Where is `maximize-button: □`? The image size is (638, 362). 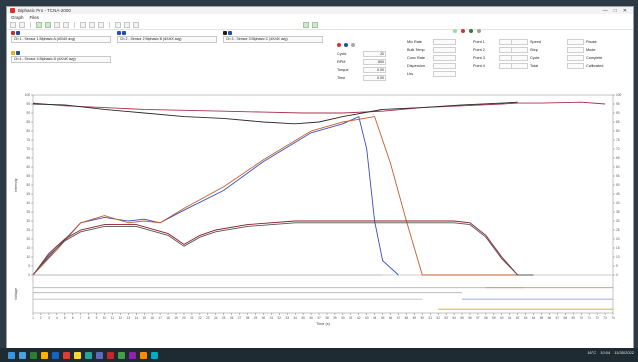 maximize-button: □ is located at coordinates (615, 11).